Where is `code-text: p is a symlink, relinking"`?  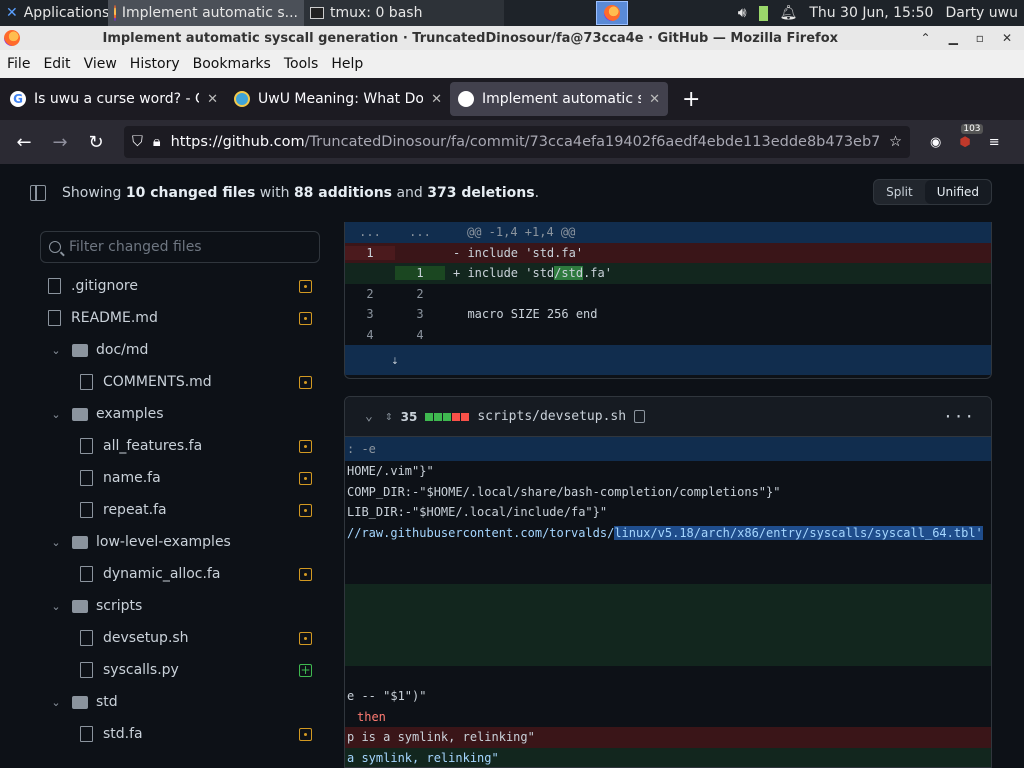
code-text: p is a symlink, relinking" is located at coordinates (441, 737).